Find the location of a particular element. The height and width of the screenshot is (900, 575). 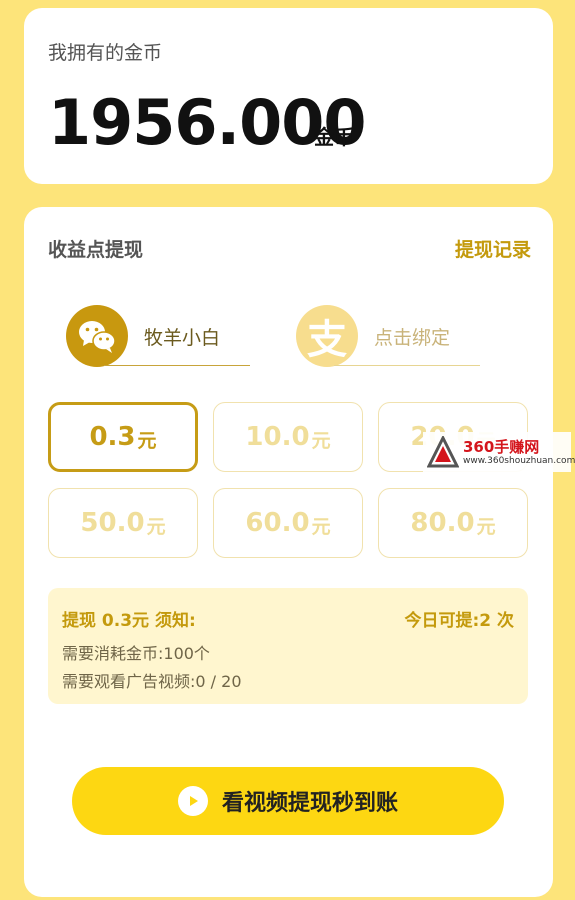

cta-label: 看视频提现秒到账 is located at coordinates (309, 803).